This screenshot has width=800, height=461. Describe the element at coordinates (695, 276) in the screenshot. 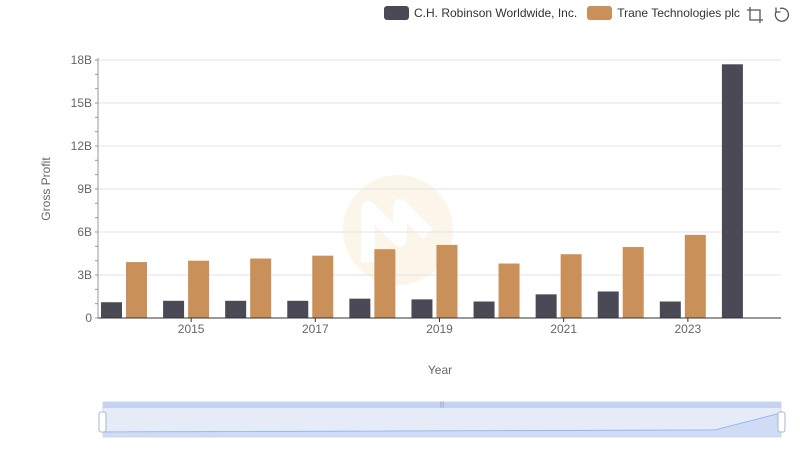

I see `bar-trane-2023` at that location.